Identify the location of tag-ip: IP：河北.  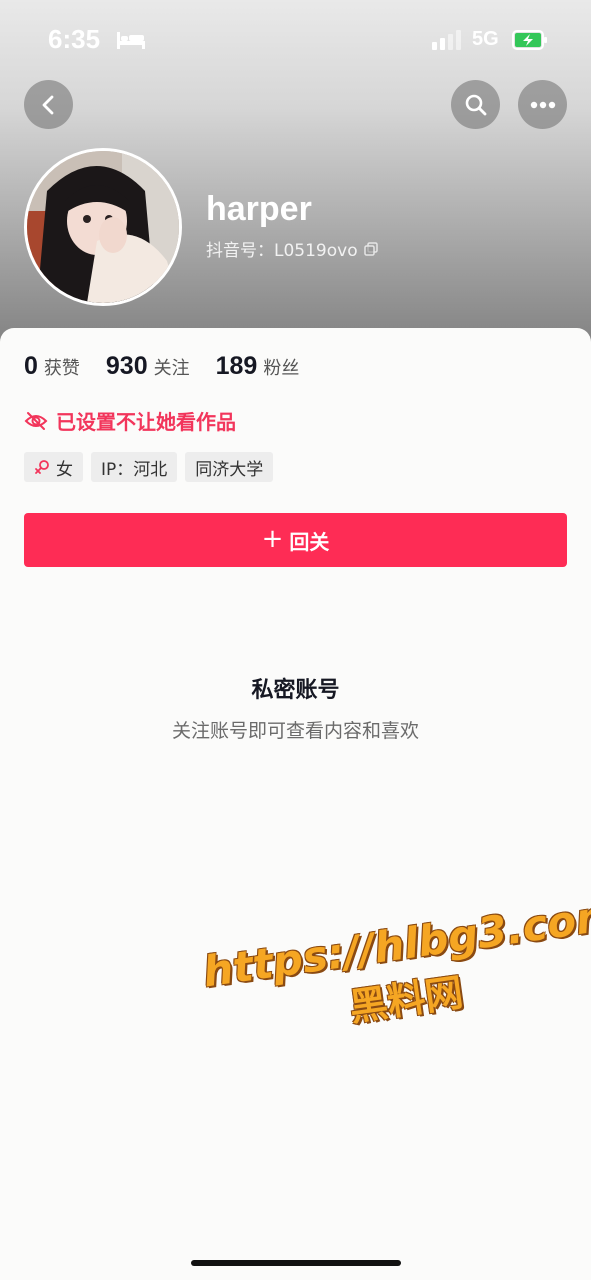
(134, 467).